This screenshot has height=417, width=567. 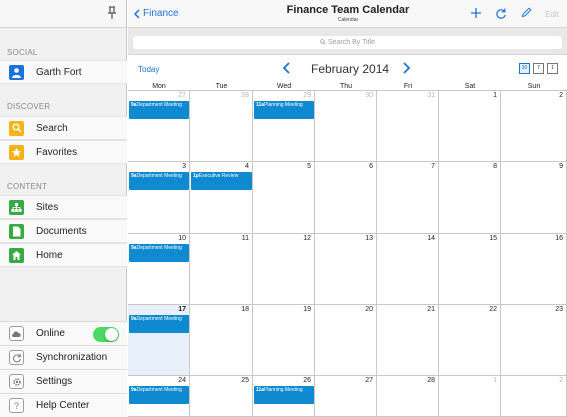 What do you see at coordinates (182, 238) in the screenshot?
I see `day-number: 10` at bounding box center [182, 238].